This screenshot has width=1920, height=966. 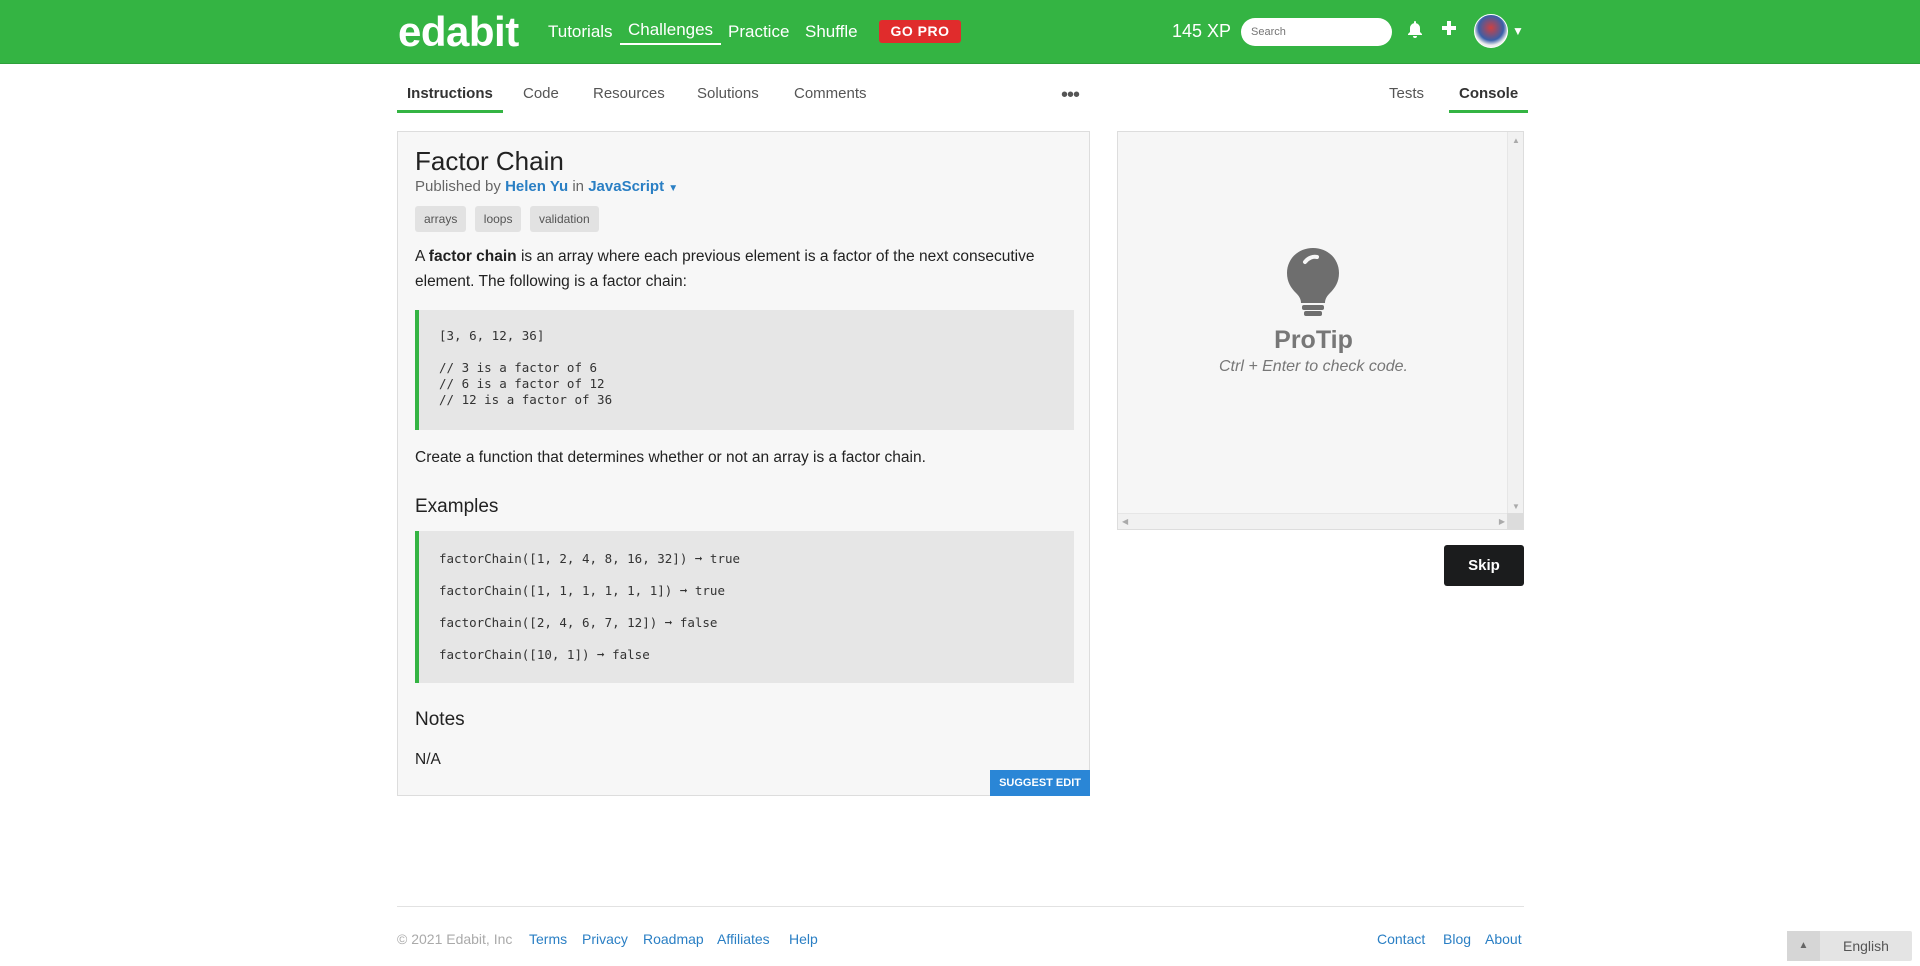 I want to click on skip-button: Skip, so click(x=1484, y=565).